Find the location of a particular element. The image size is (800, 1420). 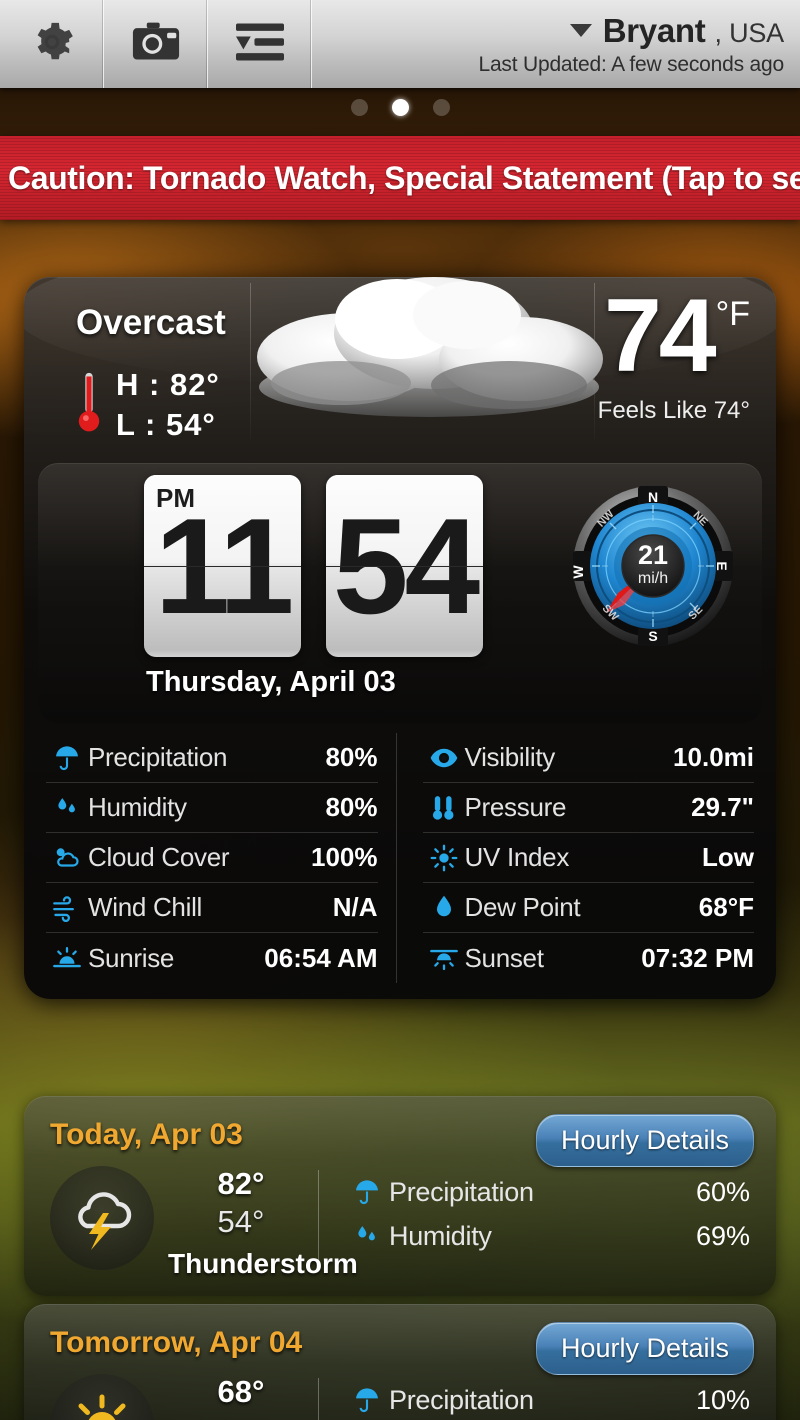

detail-row-sunset: Sunset 07:32 PM is located at coordinates (588, 958).